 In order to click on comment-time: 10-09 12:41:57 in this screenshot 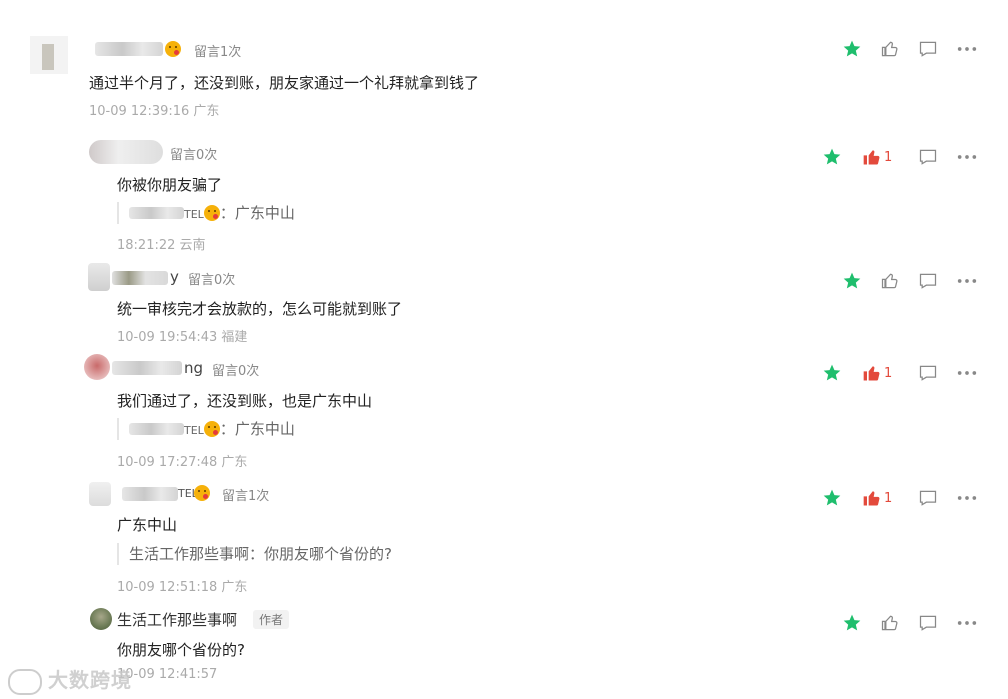, I will do `click(167, 674)`.